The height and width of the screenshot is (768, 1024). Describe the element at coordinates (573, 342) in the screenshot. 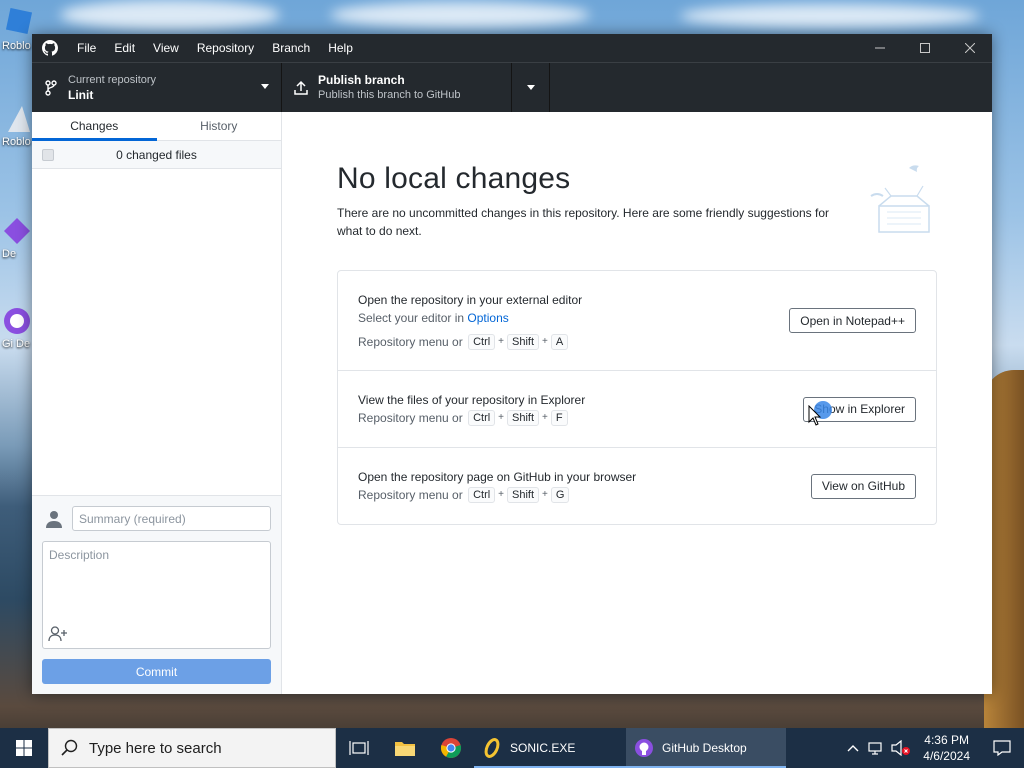

I see `keyboard-shortcut: Repository menu or Ctrl + Shift + A` at that location.